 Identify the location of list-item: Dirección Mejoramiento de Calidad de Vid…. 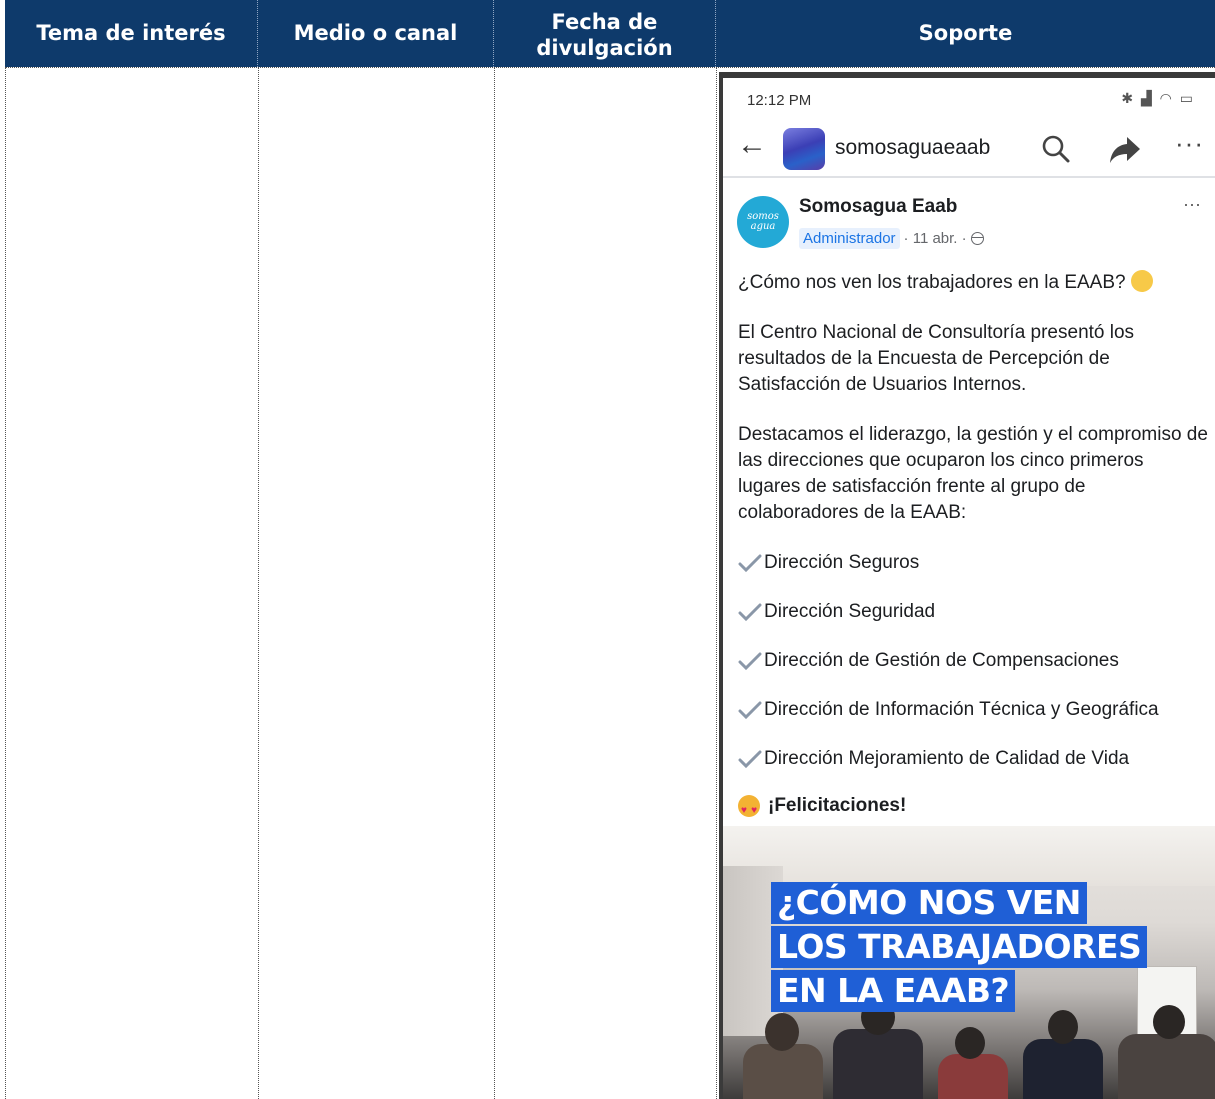
(973, 759).